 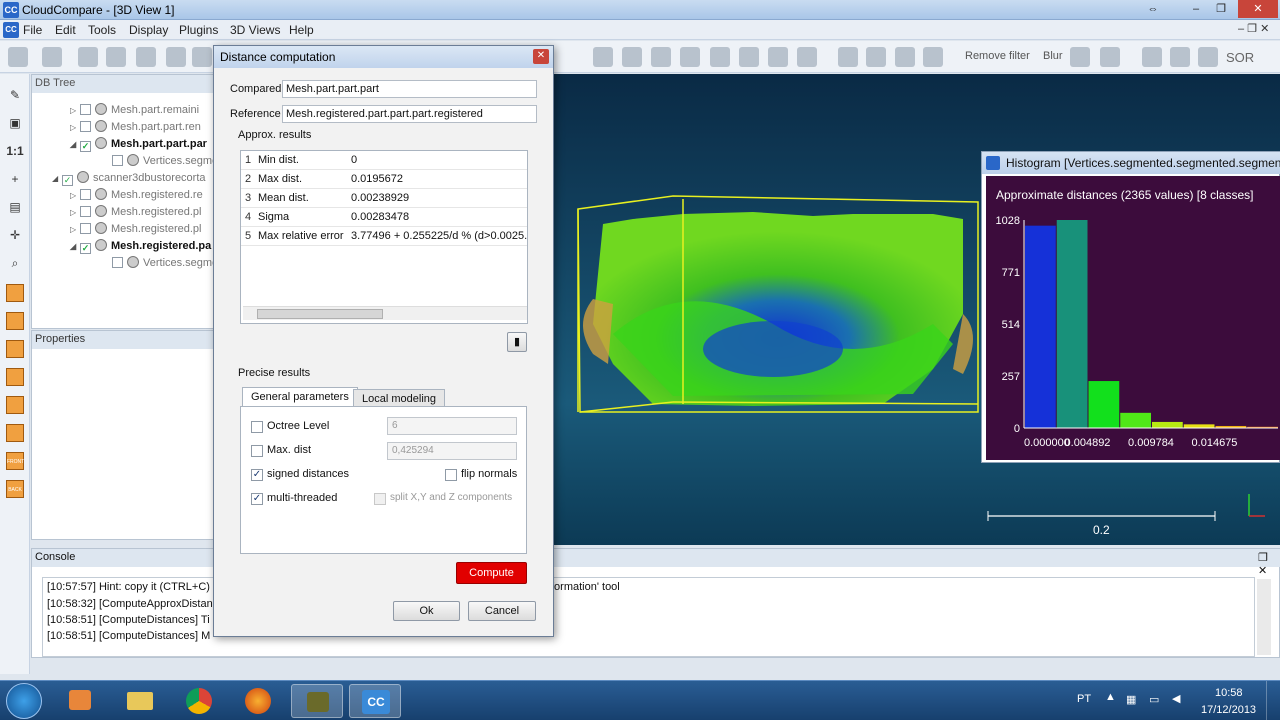 What do you see at coordinates (255, 30) in the screenshot?
I see `menu-3d-views: 3D Views` at bounding box center [255, 30].